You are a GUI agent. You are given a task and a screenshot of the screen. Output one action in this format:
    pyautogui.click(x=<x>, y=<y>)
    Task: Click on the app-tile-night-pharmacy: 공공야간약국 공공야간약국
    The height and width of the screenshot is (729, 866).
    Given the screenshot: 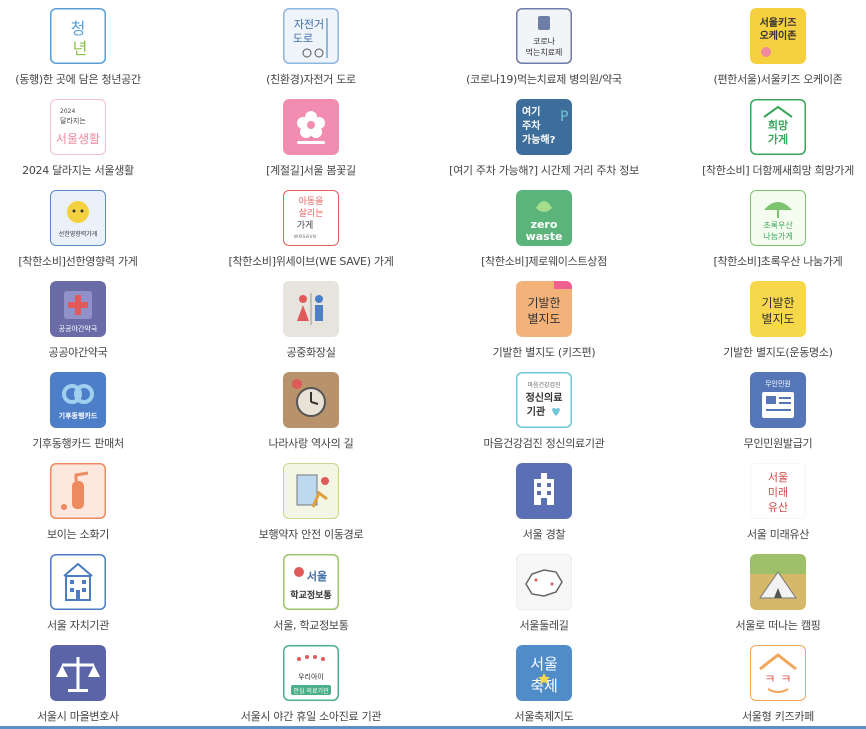 What is the action you would take?
    pyautogui.click(x=93, y=318)
    